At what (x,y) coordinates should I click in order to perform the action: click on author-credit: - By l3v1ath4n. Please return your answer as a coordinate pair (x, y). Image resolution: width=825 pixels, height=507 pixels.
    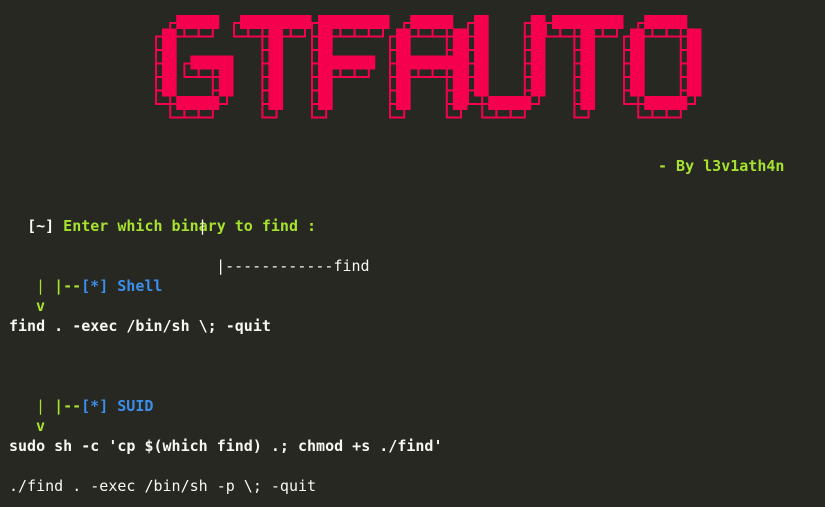
    Looking at the image, I should click on (721, 166).